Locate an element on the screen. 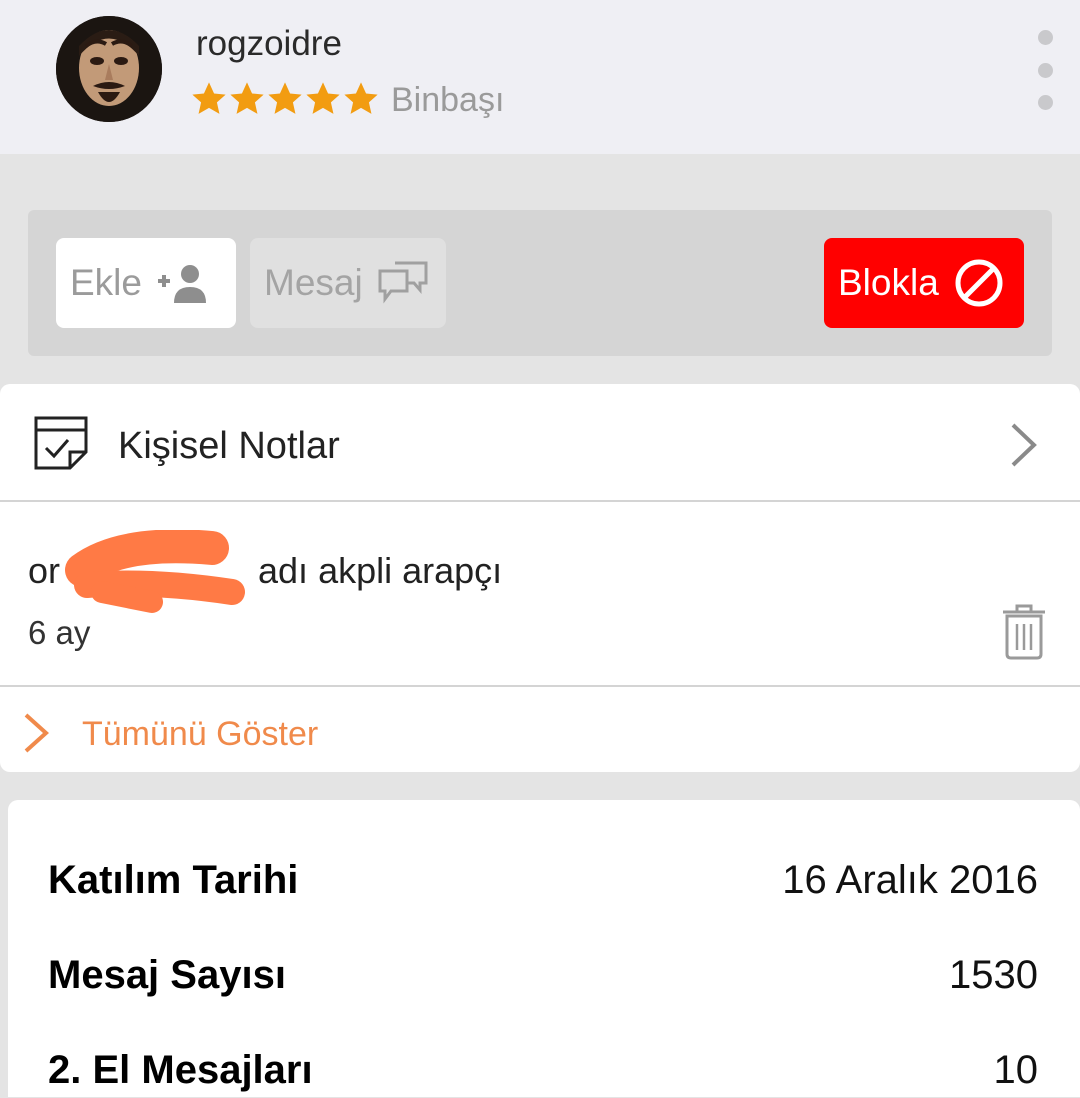 The image size is (1080, 1098). stat-row-message-count: Mesaj Sayısı 1530 is located at coordinates (544, 978).